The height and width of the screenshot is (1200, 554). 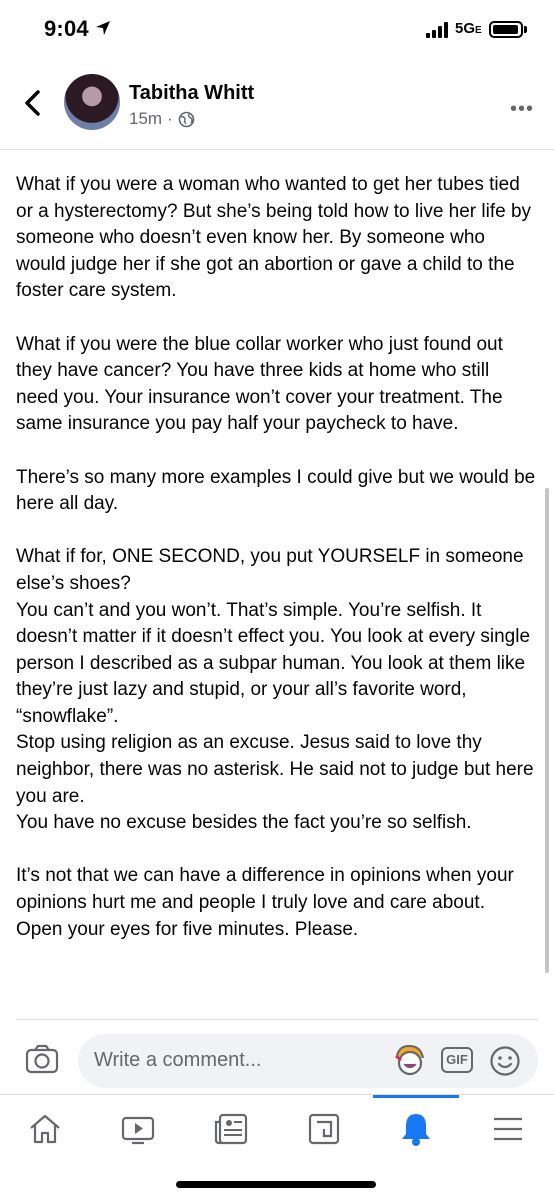 I want to click on groups-icon, so click(x=324, y=1129).